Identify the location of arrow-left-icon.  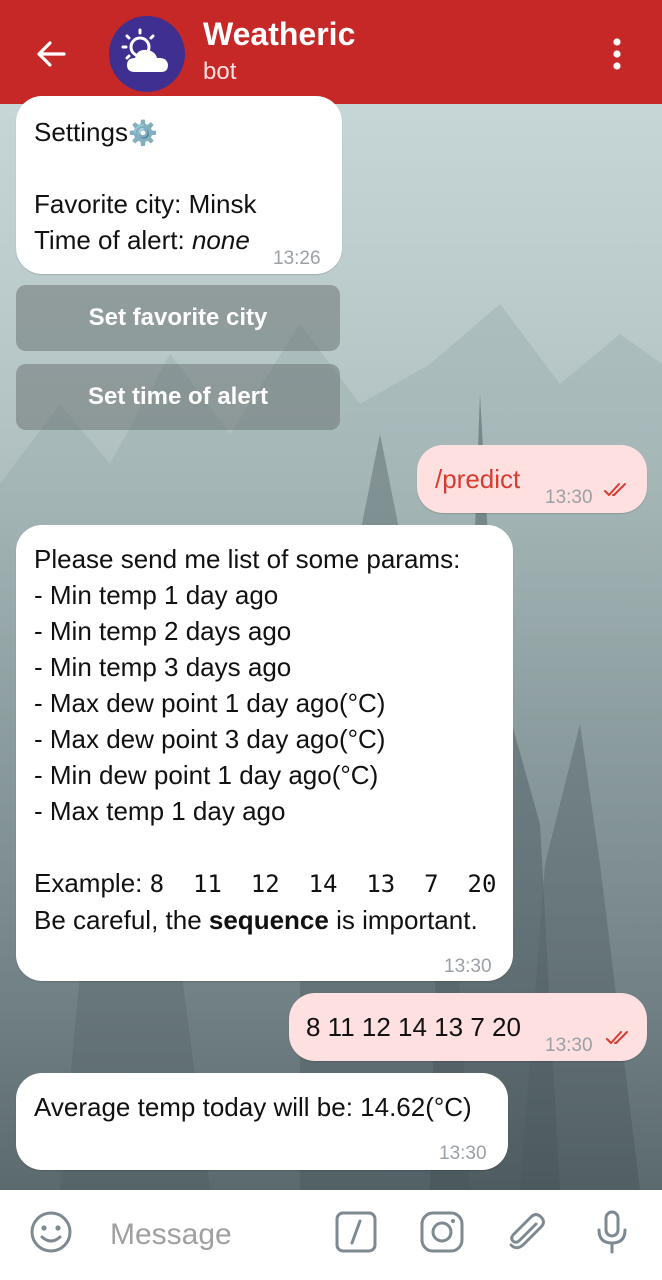
(51, 54).